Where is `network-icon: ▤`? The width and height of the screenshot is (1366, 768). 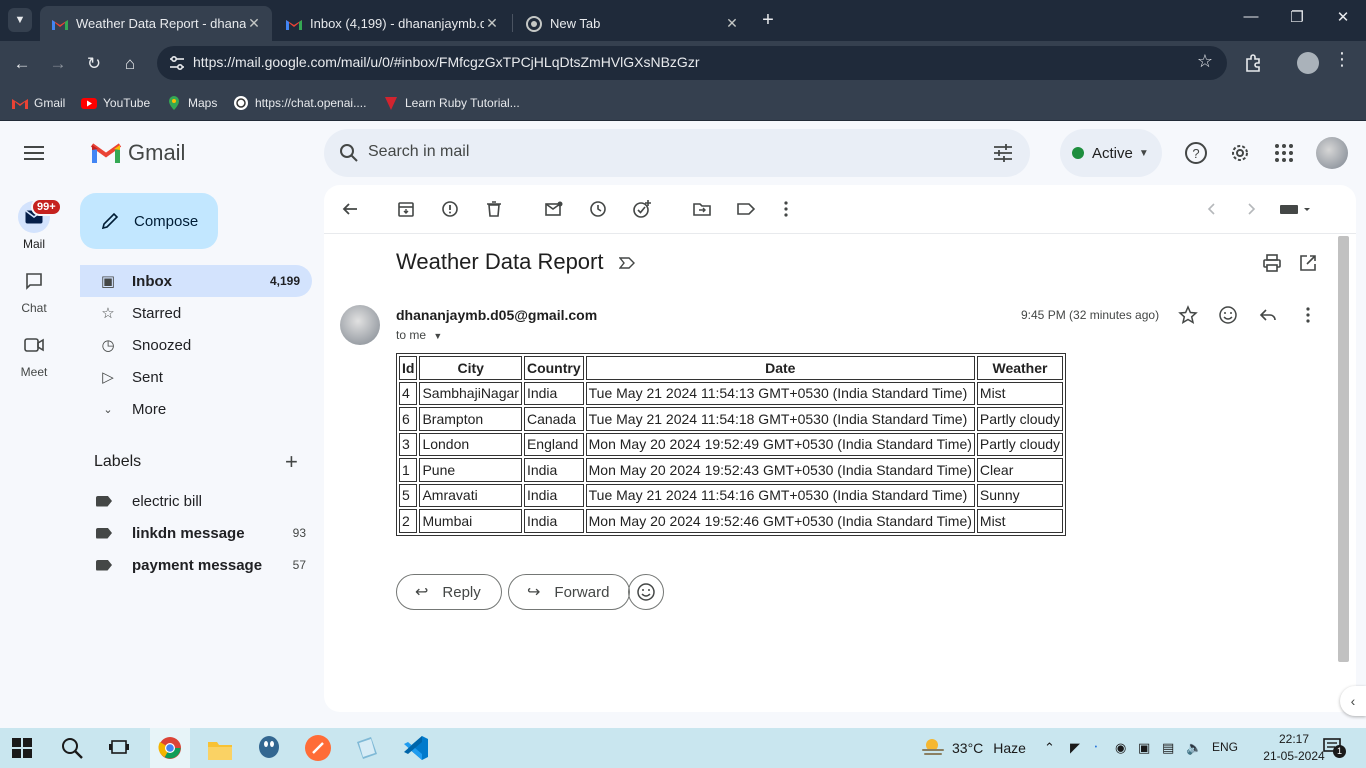 network-icon: ▤ is located at coordinates (1168, 748).